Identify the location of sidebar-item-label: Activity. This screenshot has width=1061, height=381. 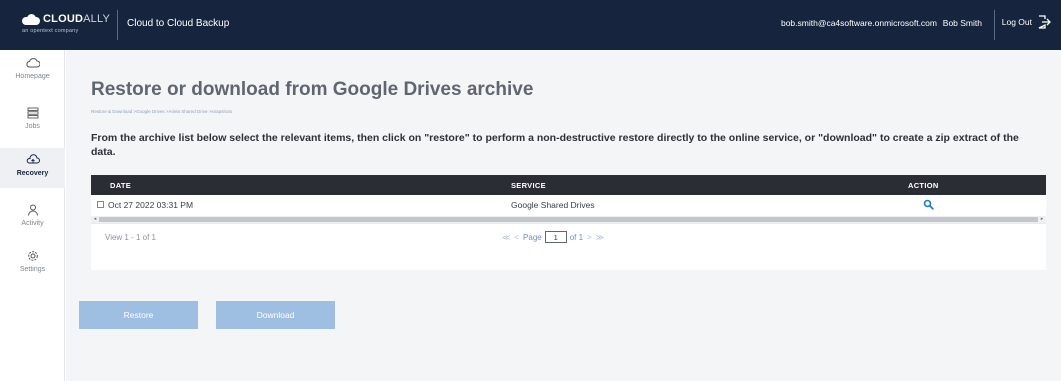
(32, 223).